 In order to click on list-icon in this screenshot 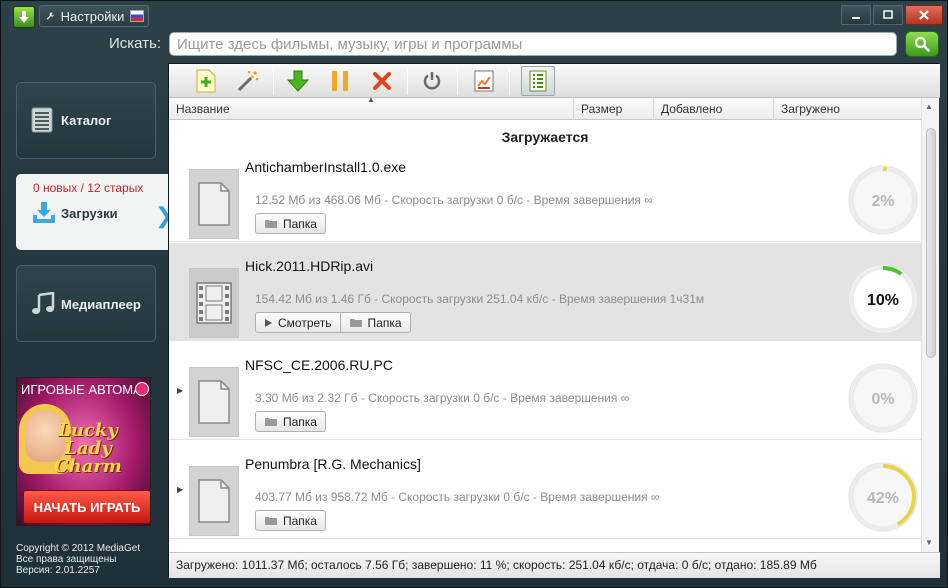, I will do `click(42, 120)`.